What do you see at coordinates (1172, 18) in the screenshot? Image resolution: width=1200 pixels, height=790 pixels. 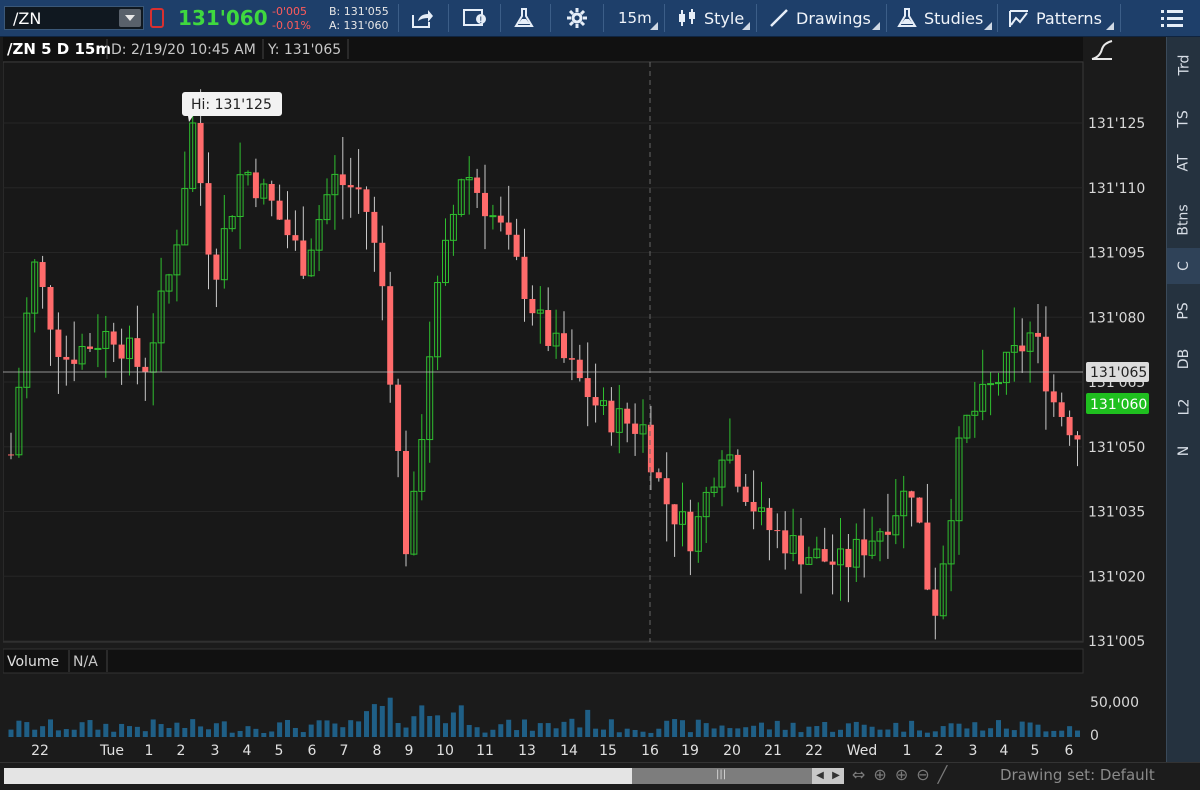 I see `menu-button` at bounding box center [1172, 18].